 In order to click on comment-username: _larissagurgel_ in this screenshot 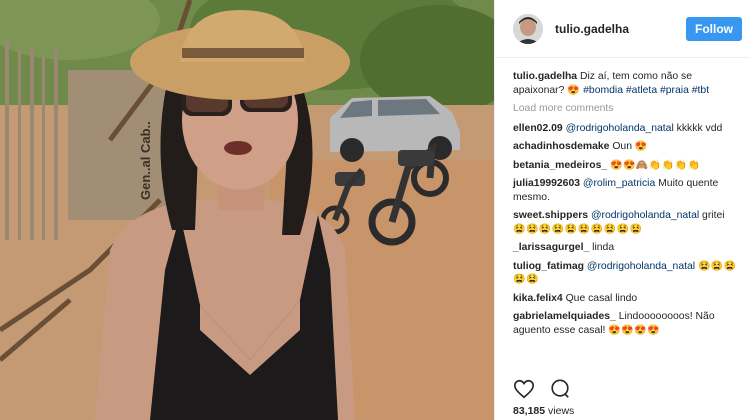, I will do `click(551, 247)`.